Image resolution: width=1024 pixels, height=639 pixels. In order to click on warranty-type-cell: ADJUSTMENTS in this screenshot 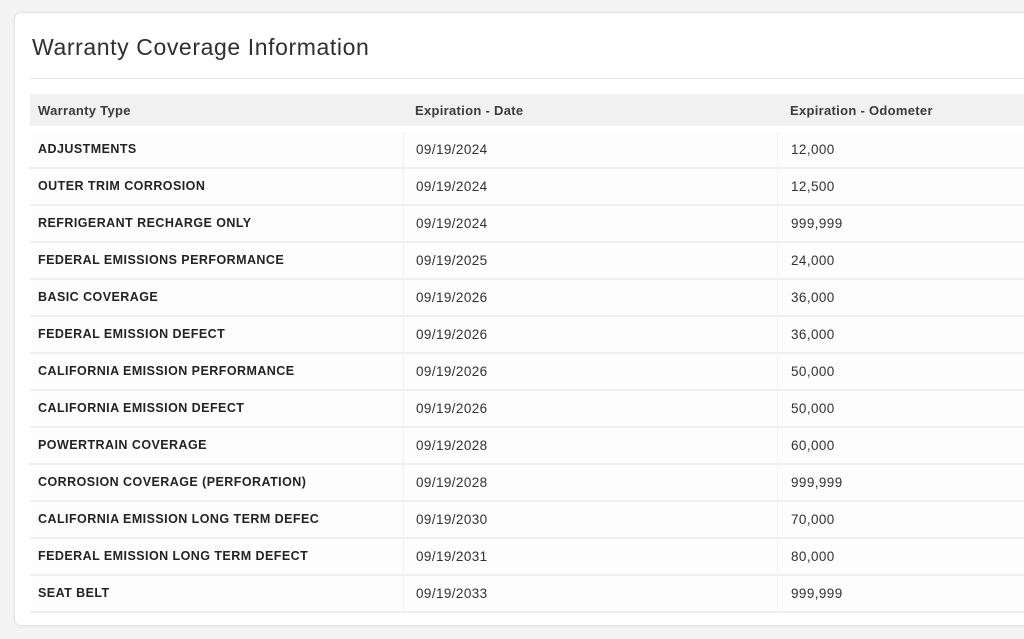, I will do `click(87, 149)`.